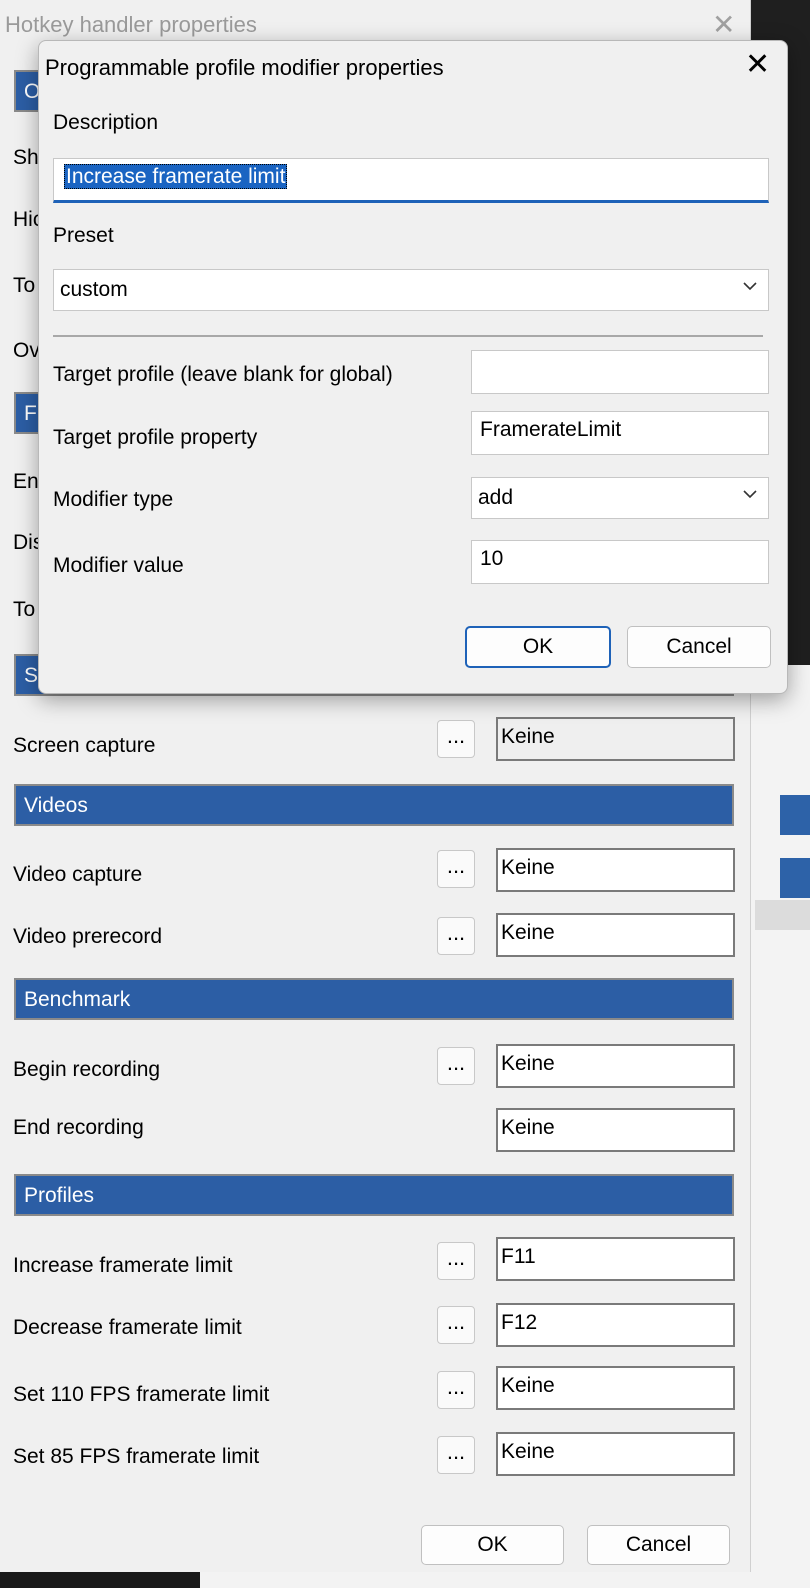 This screenshot has width=810, height=1588. Describe the element at coordinates (620, 433) in the screenshot. I see `target-property-input: FramerateLimit` at that location.